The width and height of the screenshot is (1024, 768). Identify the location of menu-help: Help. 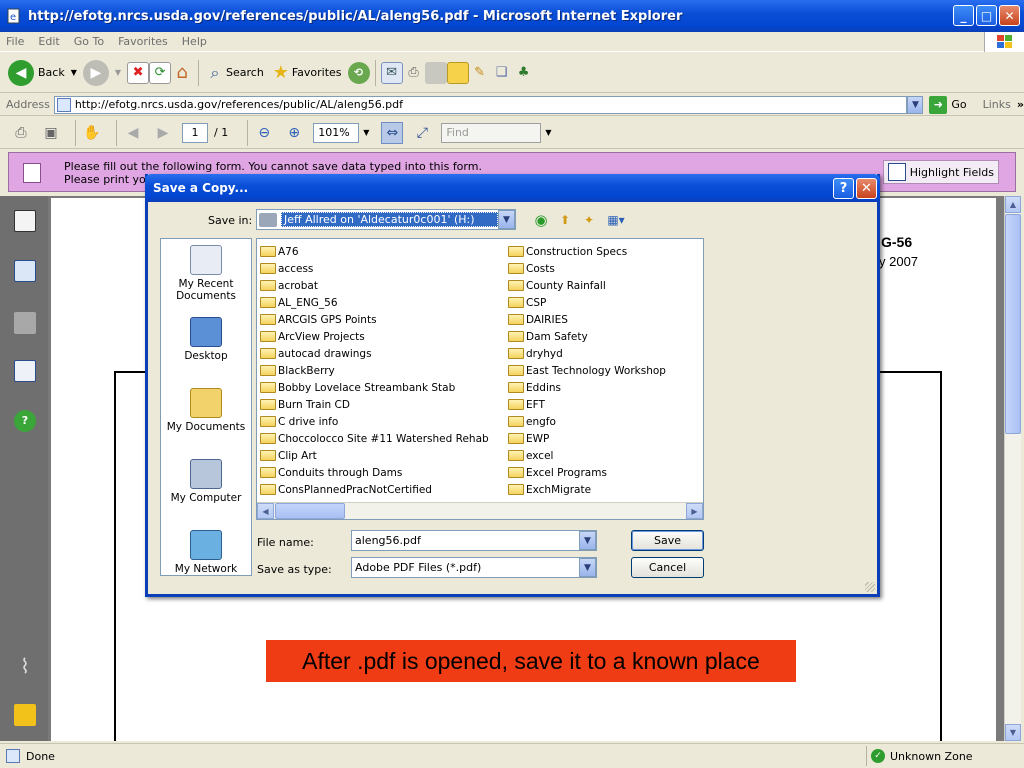
(194, 41).